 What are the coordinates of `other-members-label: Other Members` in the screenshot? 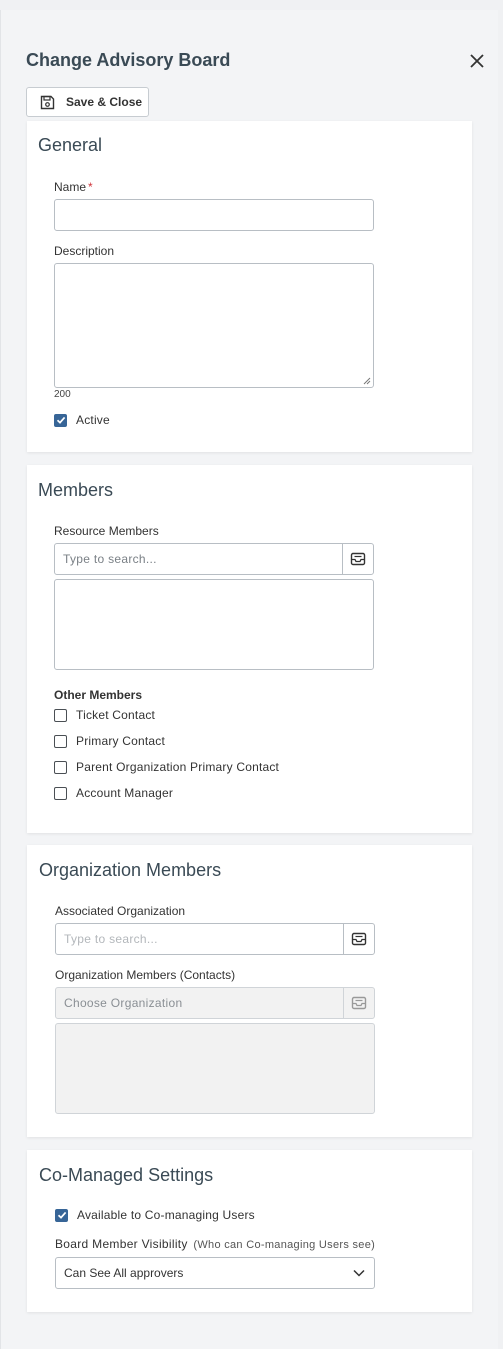 It's located at (98, 695).